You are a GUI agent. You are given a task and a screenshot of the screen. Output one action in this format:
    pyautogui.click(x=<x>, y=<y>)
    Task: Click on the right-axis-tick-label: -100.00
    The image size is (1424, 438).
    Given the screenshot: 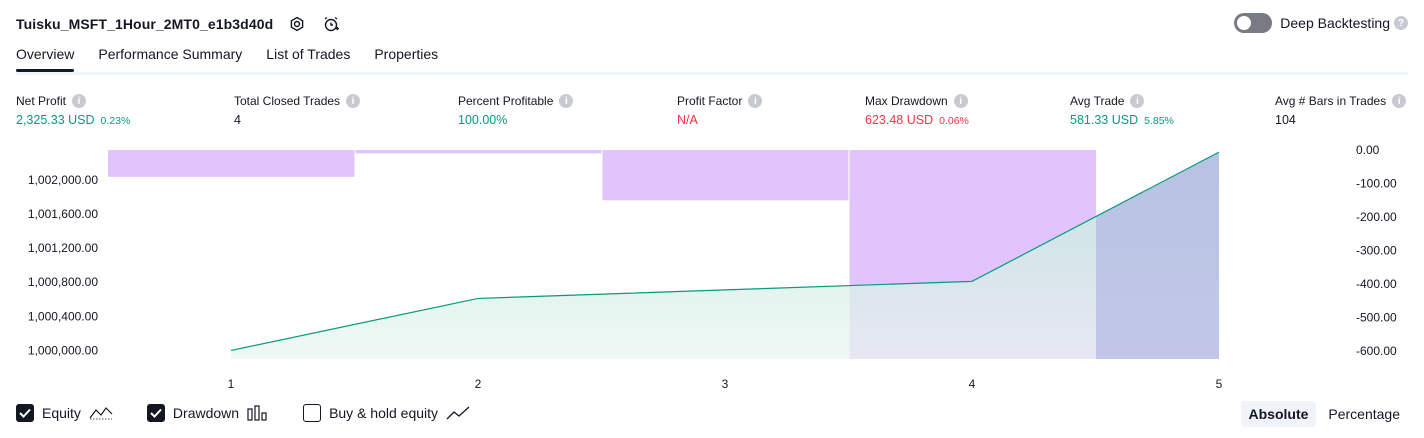 What is the action you would take?
    pyautogui.click(x=1376, y=184)
    